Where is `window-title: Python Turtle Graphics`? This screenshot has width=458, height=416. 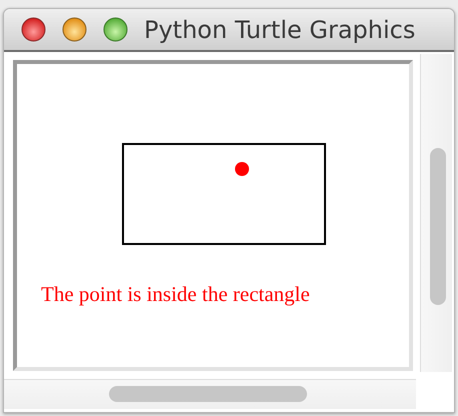 window-title: Python Turtle Graphics is located at coordinates (280, 30).